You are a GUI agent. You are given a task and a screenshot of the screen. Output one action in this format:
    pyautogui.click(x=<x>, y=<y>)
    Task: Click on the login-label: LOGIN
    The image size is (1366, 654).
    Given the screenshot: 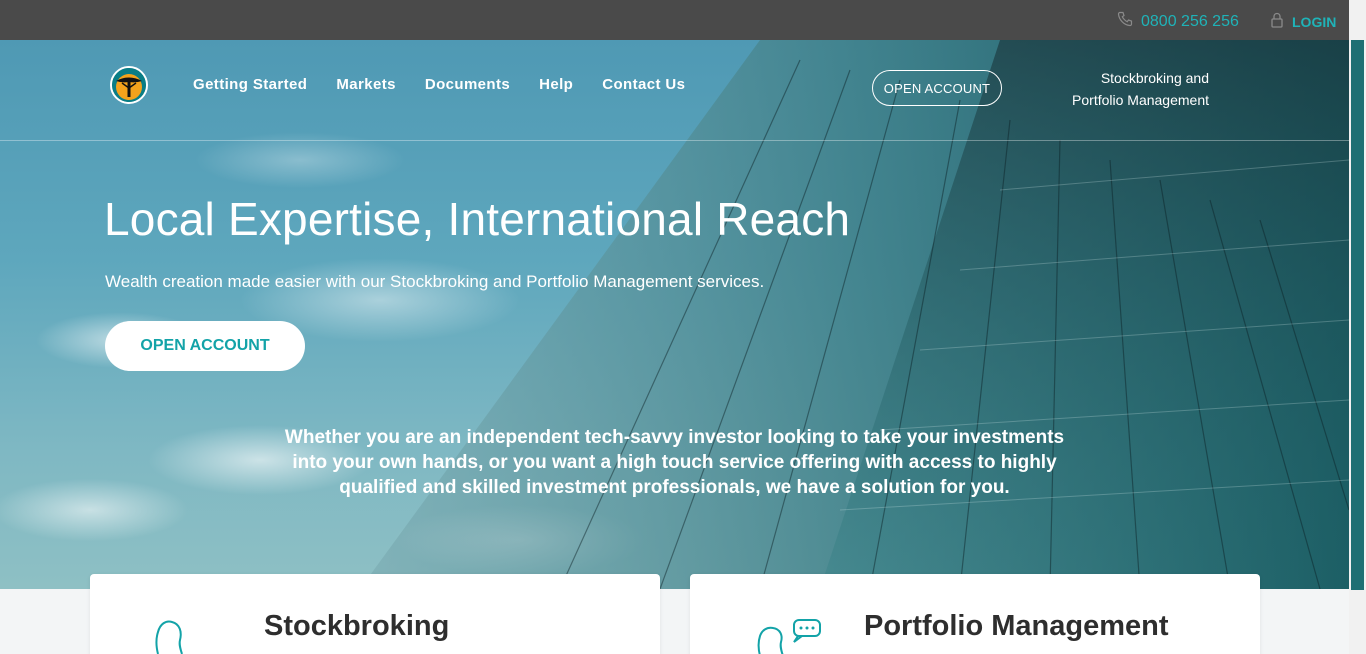 What is the action you would take?
    pyautogui.click(x=1314, y=21)
    